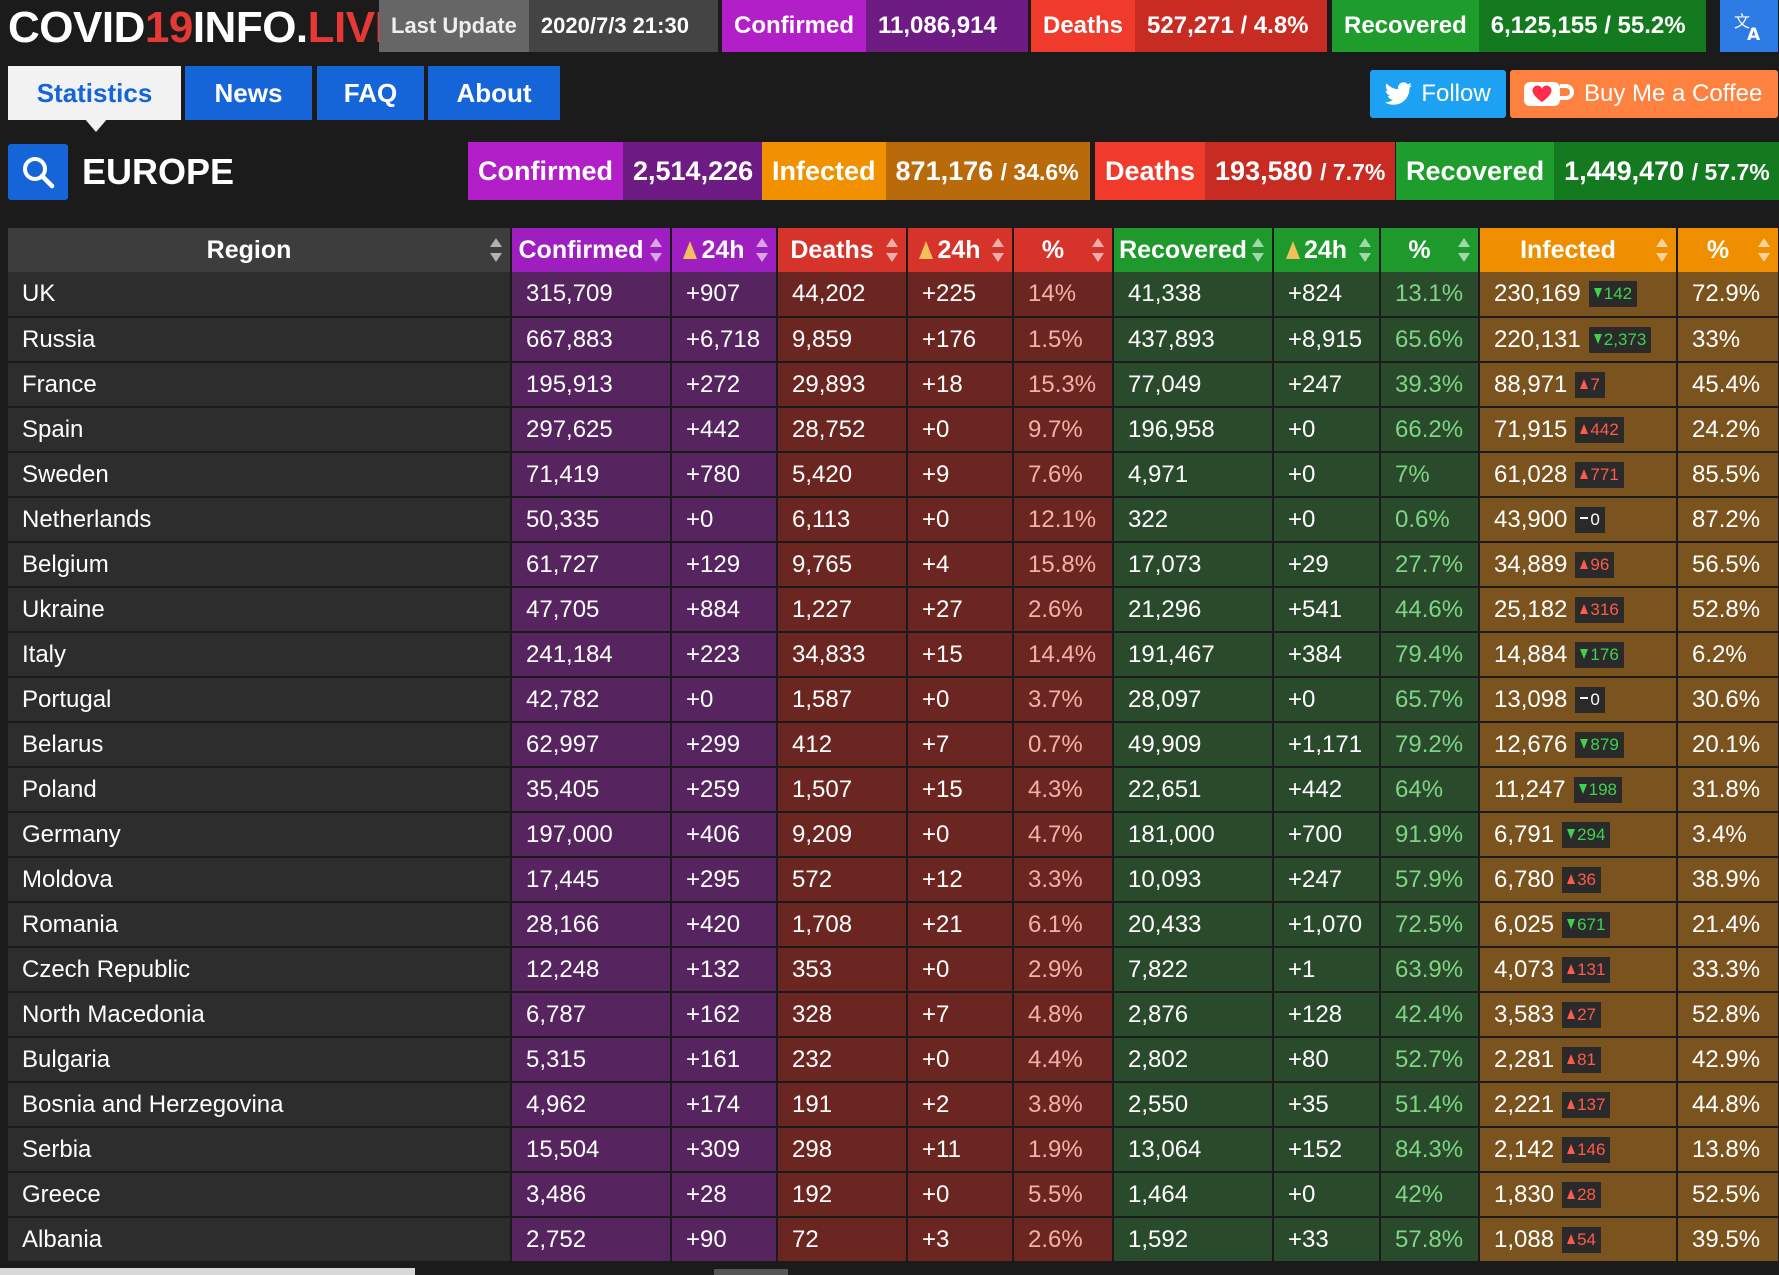 The height and width of the screenshot is (1275, 1779). What do you see at coordinates (1193, 520) in the screenshot?
I see `cell-recovered: 322` at bounding box center [1193, 520].